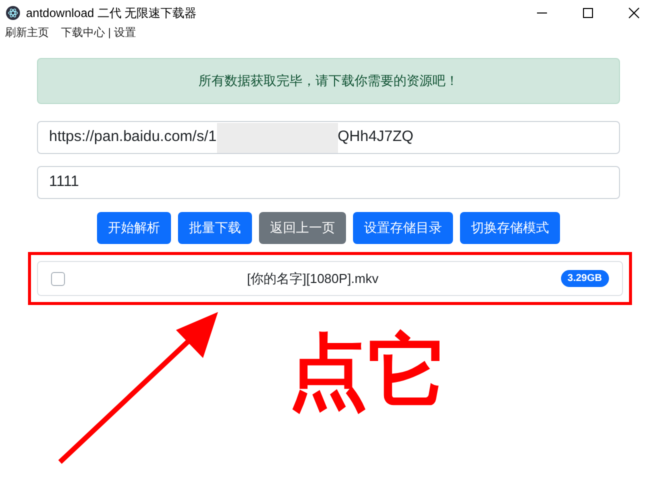 The width and height of the screenshot is (657, 495). Describe the element at coordinates (634, 12) in the screenshot. I see `close-icon` at that location.